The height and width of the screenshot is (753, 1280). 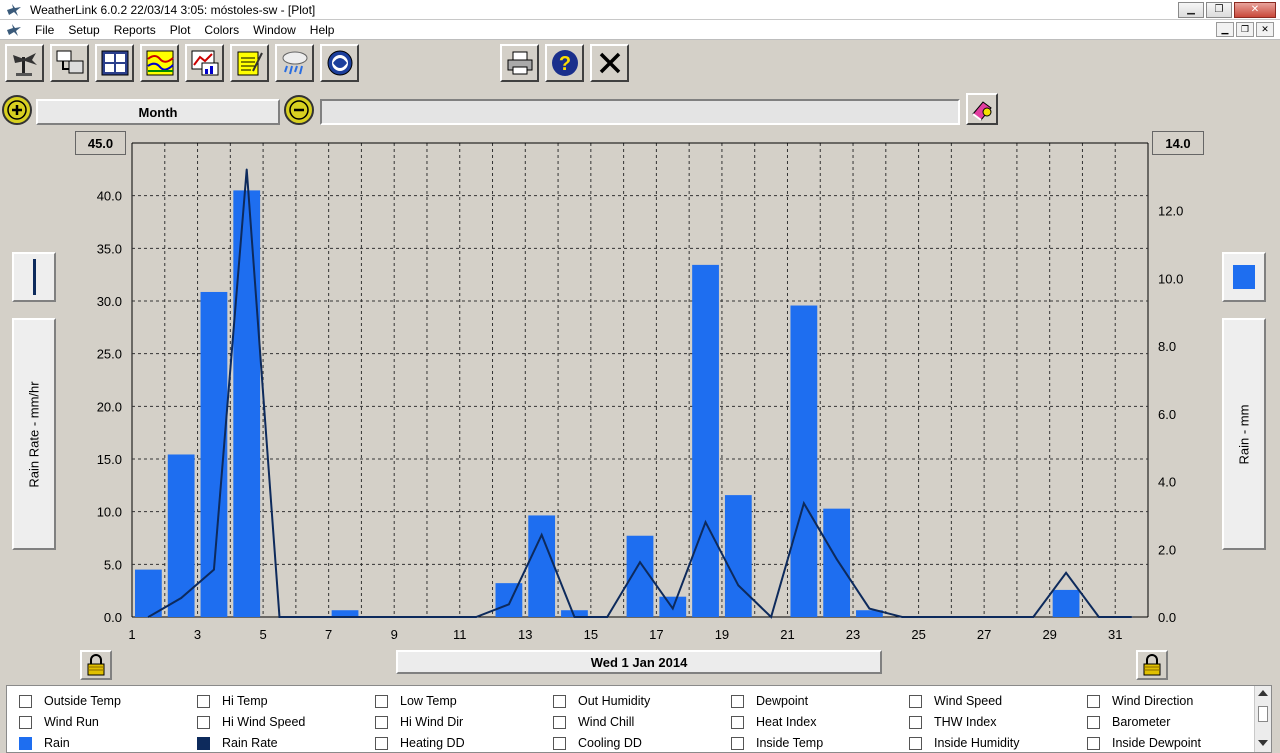 What do you see at coordinates (420, 743) in the screenshot?
I see `legend-item-heating-dd: Heating DD` at bounding box center [420, 743].